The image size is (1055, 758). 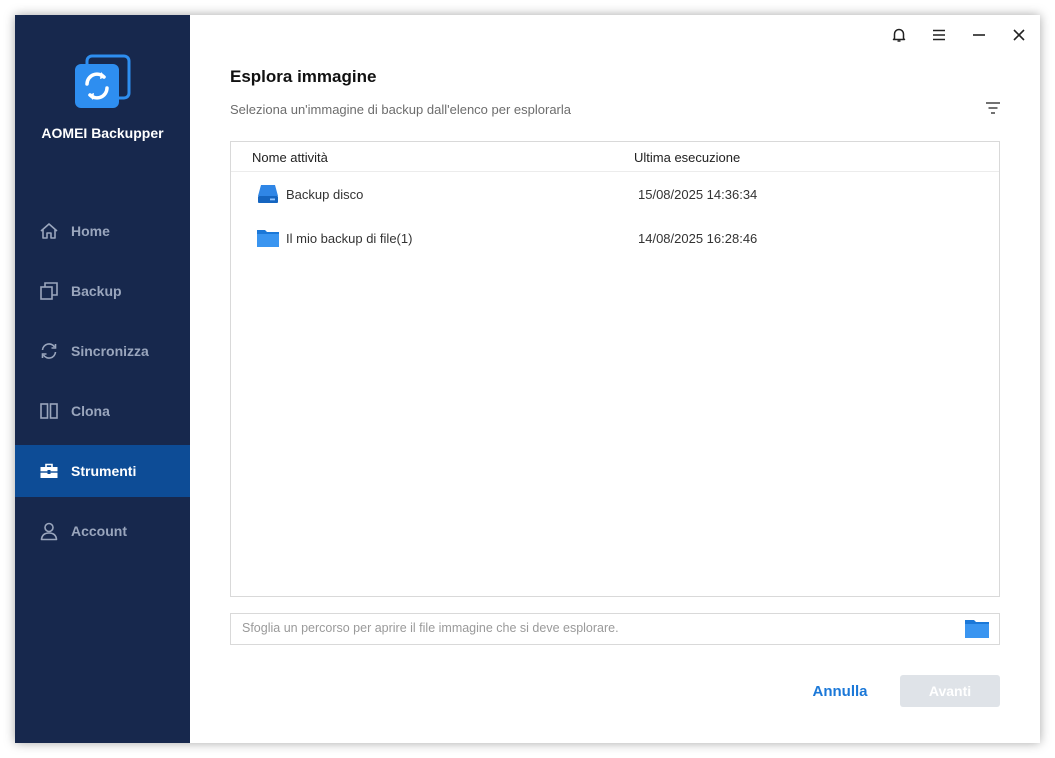 I want to click on close-icon, so click(x=1019, y=35).